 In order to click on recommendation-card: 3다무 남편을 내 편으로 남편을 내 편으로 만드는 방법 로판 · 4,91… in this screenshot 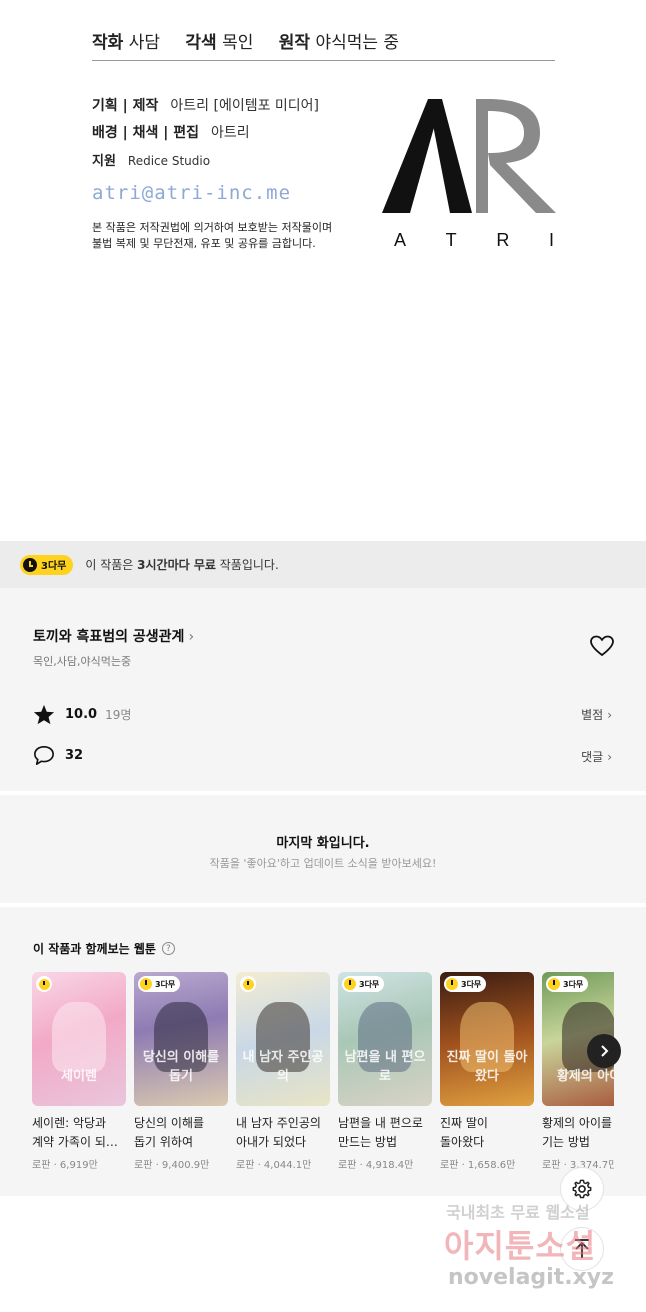, I will do `click(385, 1071)`.